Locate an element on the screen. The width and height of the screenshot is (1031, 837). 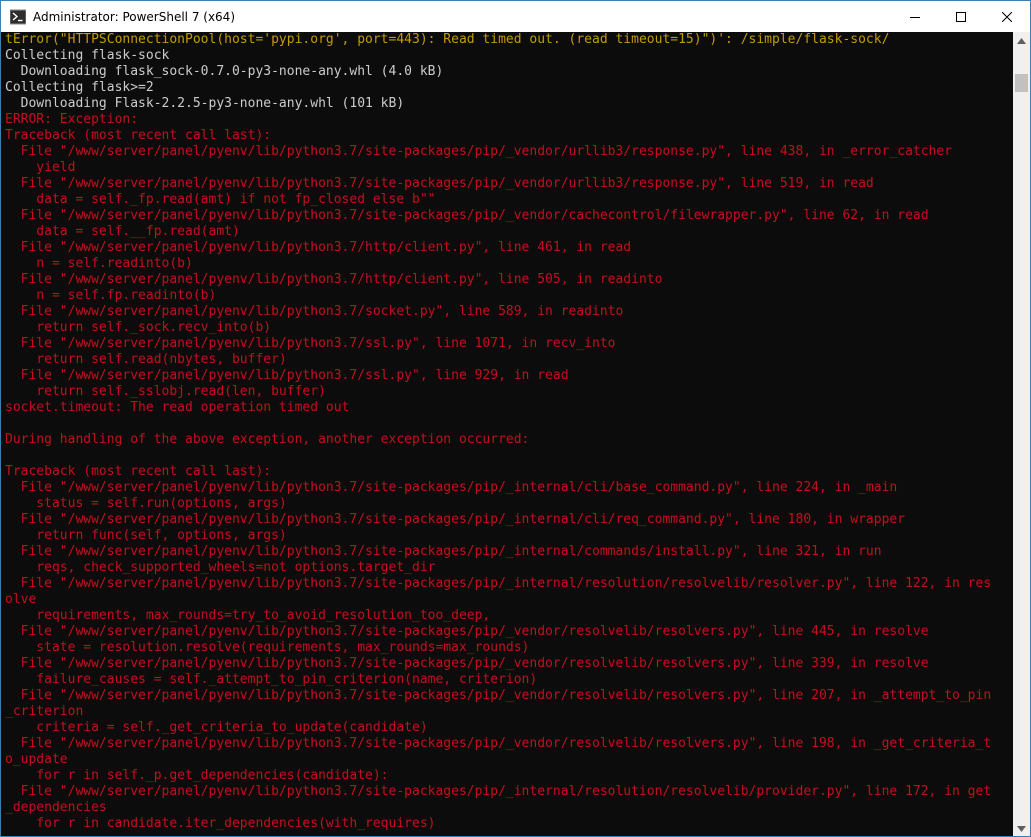
terminal-line: Collecting flask>=2 is located at coordinates (79, 87).